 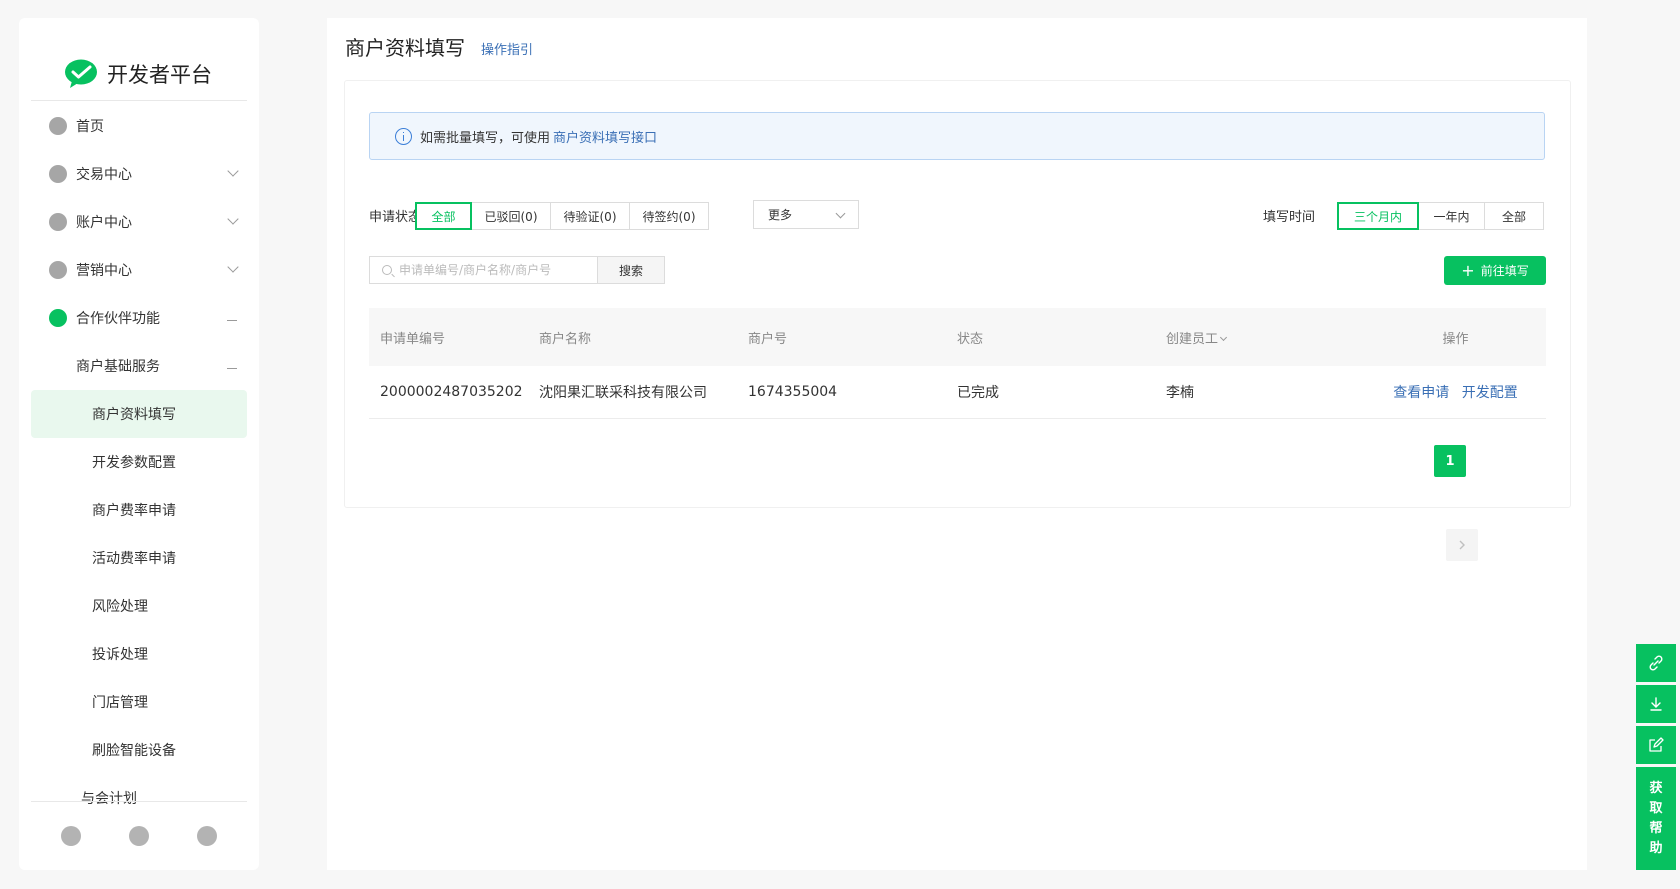 What do you see at coordinates (90, 127) in the screenshot?
I see `sidebar-item-label: 首页` at bounding box center [90, 127].